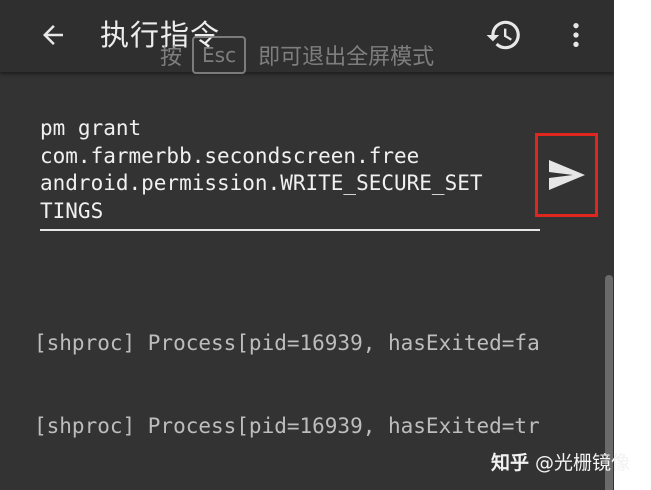 This screenshot has width=651, height=490. I want to click on watermark: 知乎 @光栅镜像, so click(560, 463).